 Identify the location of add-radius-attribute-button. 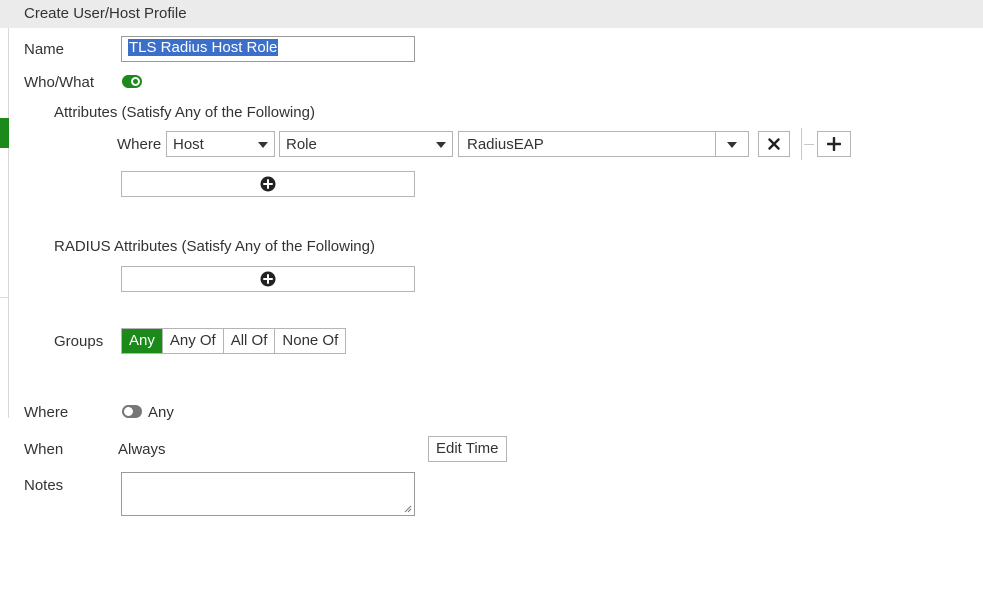
(268, 279).